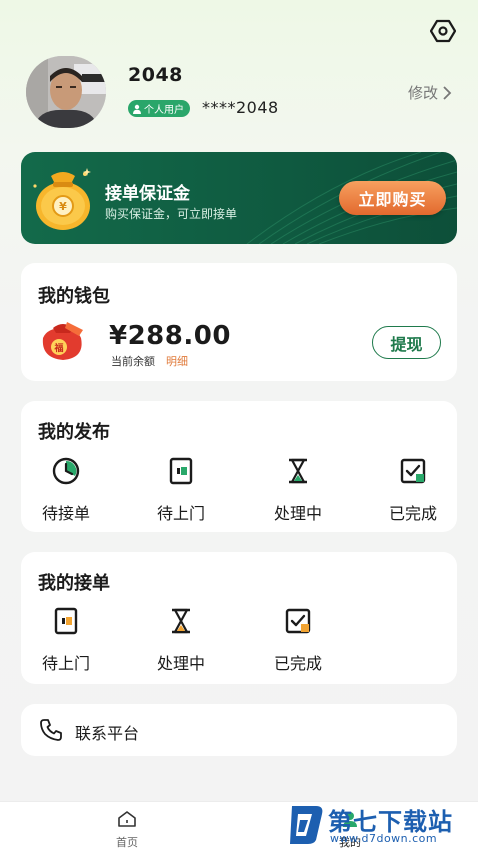 The image size is (478, 850). Describe the element at coordinates (181, 491) in the screenshot. I see `posts-pending-visit-item: 待上门` at that location.